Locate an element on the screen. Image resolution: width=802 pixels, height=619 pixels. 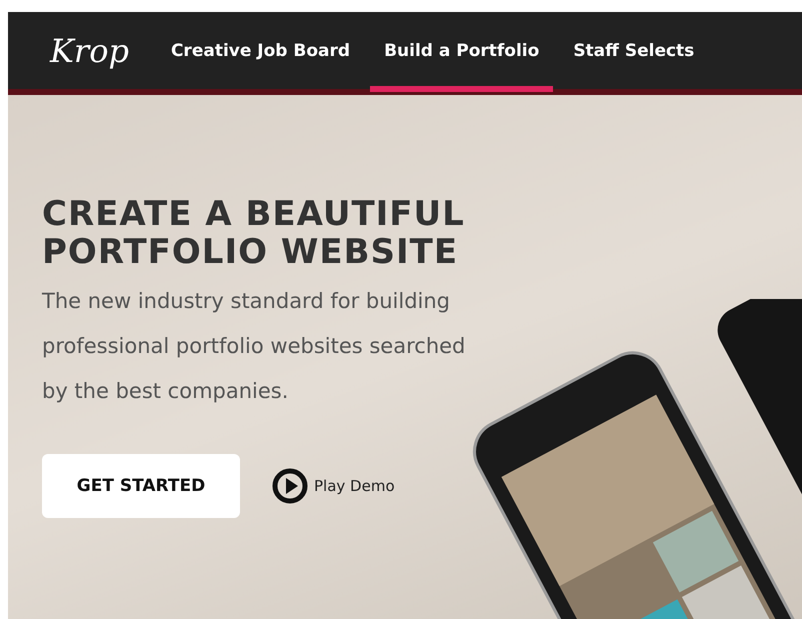
play-icon is located at coordinates (290, 486).